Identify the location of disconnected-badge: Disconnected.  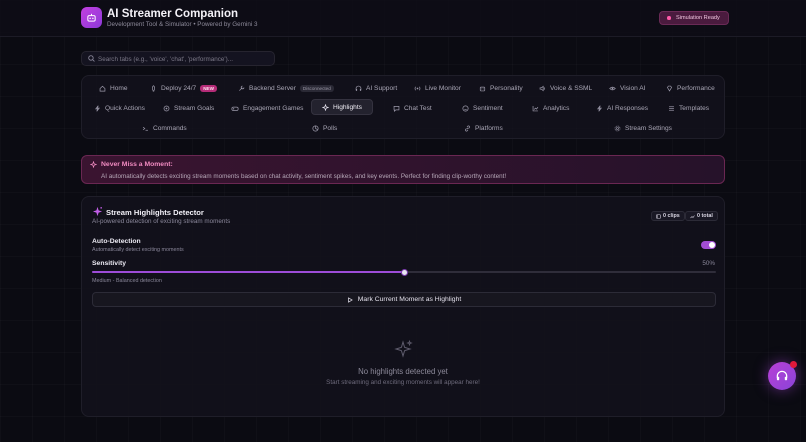
(316, 88).